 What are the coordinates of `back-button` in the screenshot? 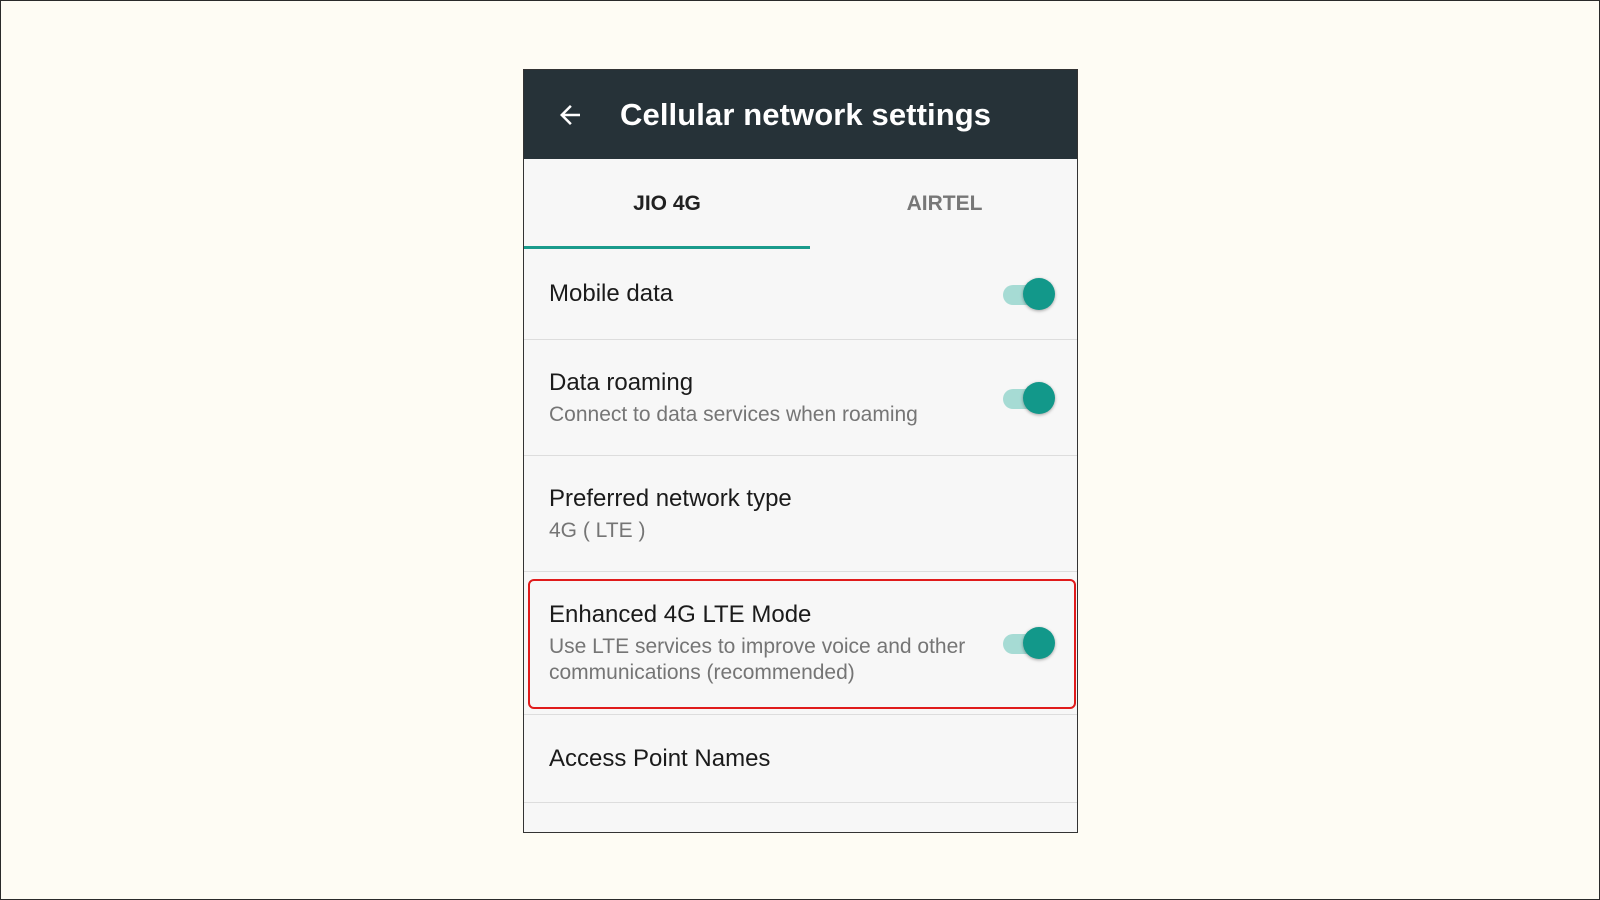 It's located at (570, 115).